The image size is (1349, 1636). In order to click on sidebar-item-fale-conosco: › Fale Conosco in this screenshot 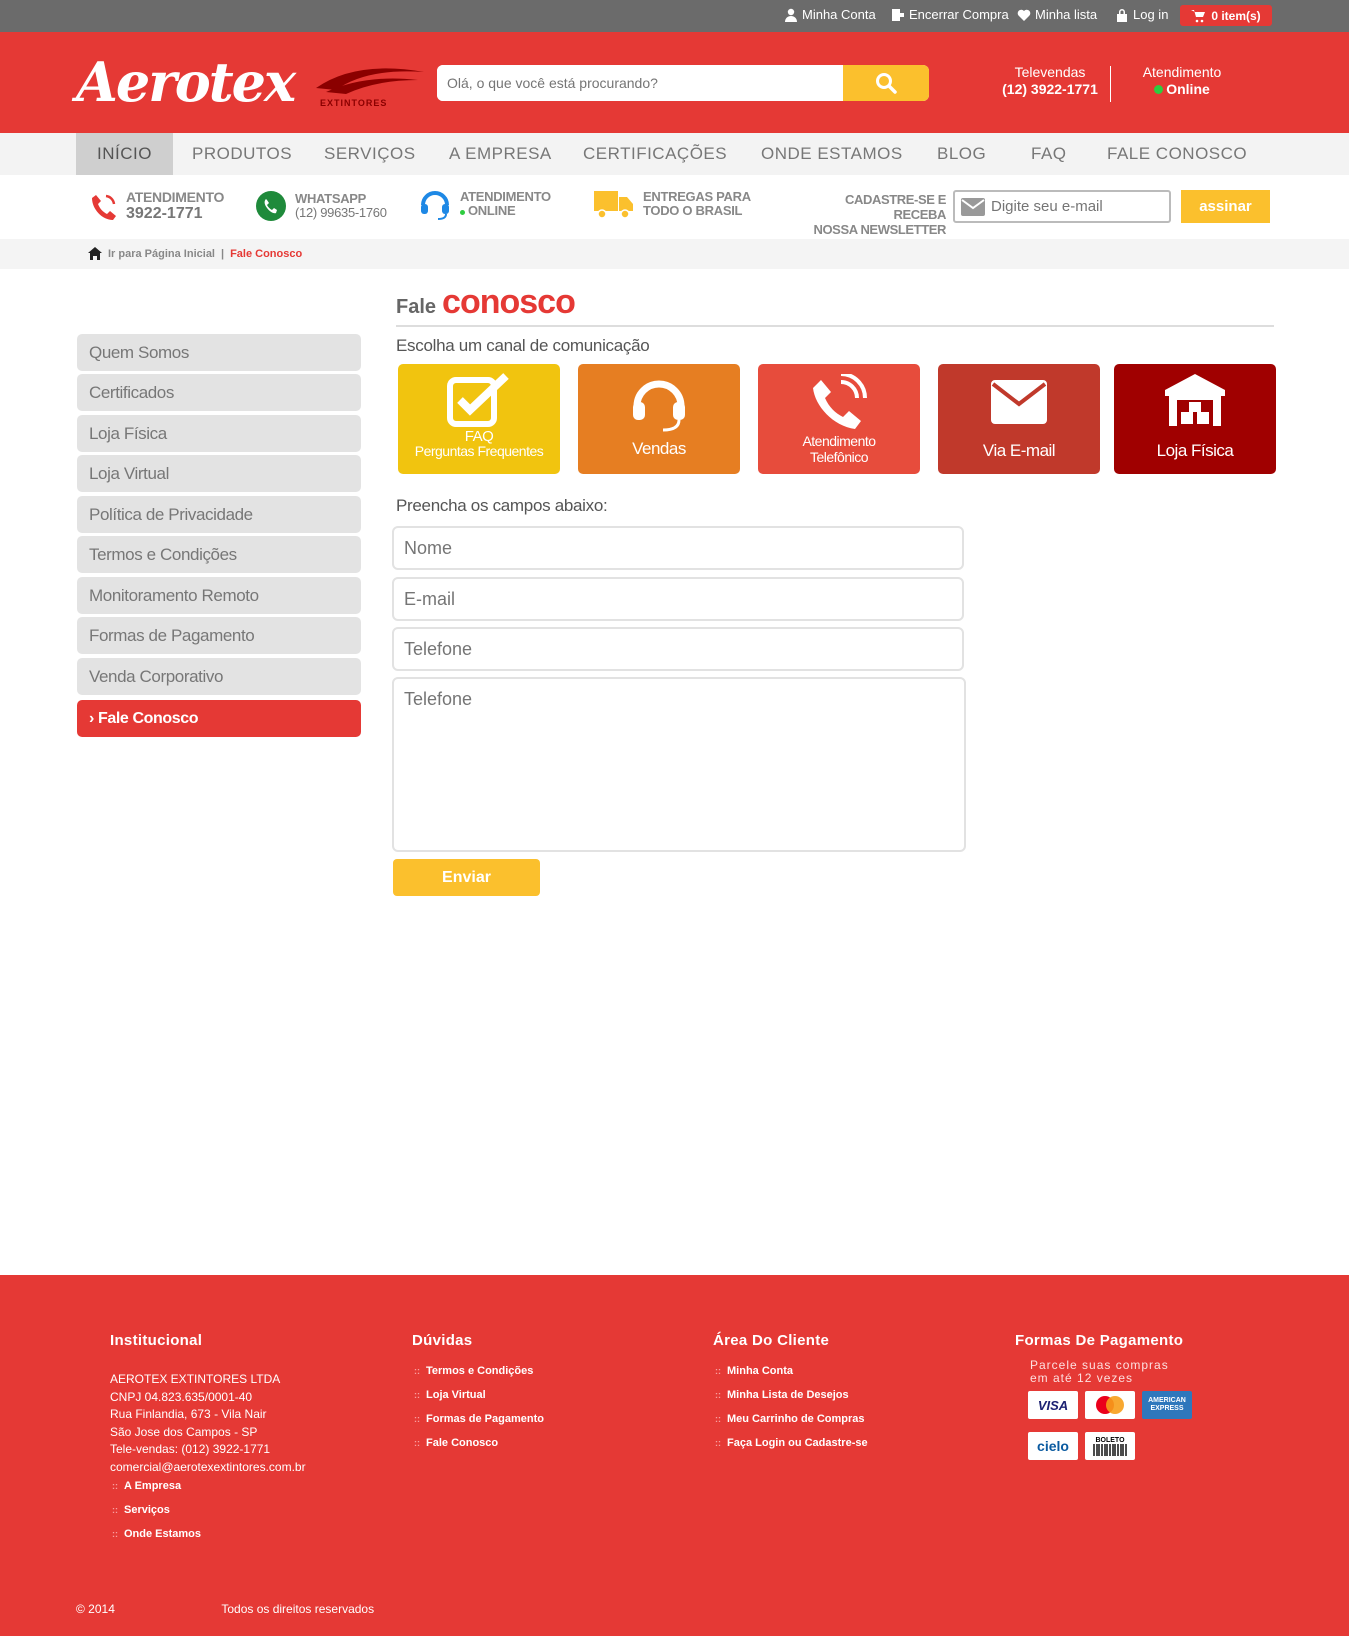, I will do `click(219, 718)`.